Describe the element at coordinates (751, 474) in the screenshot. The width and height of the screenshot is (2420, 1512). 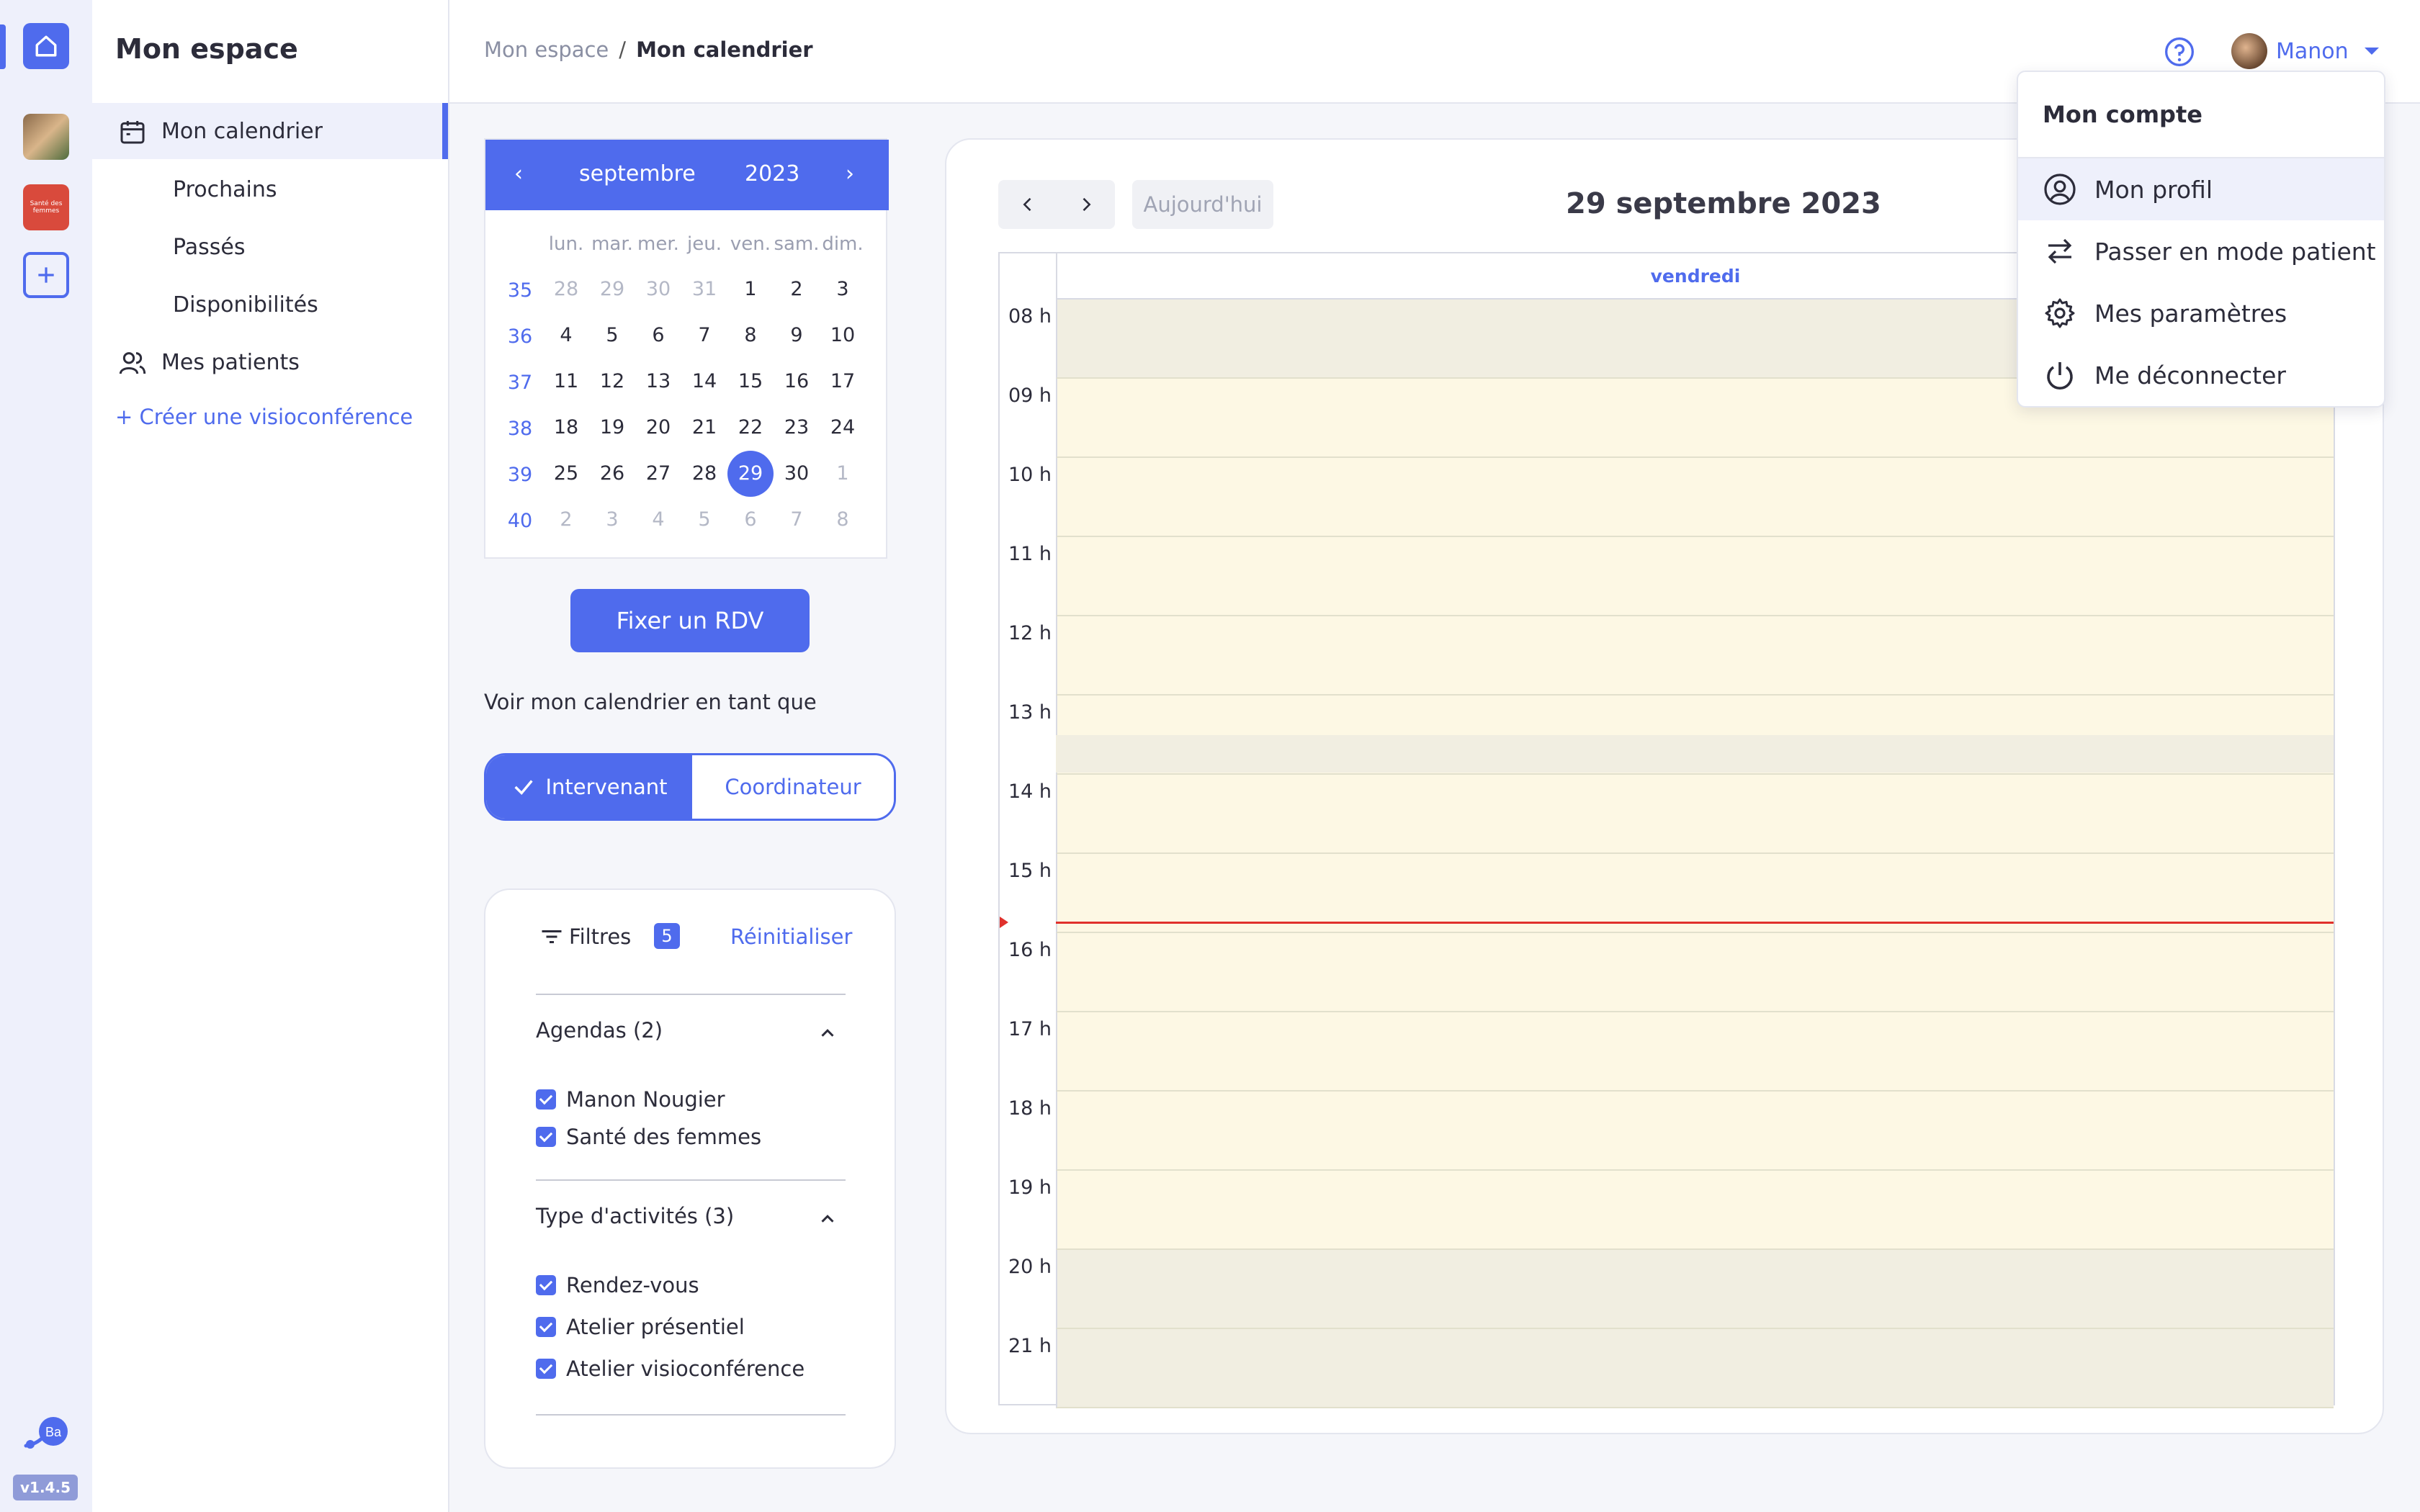
I see `selected-day: 29` at that location.